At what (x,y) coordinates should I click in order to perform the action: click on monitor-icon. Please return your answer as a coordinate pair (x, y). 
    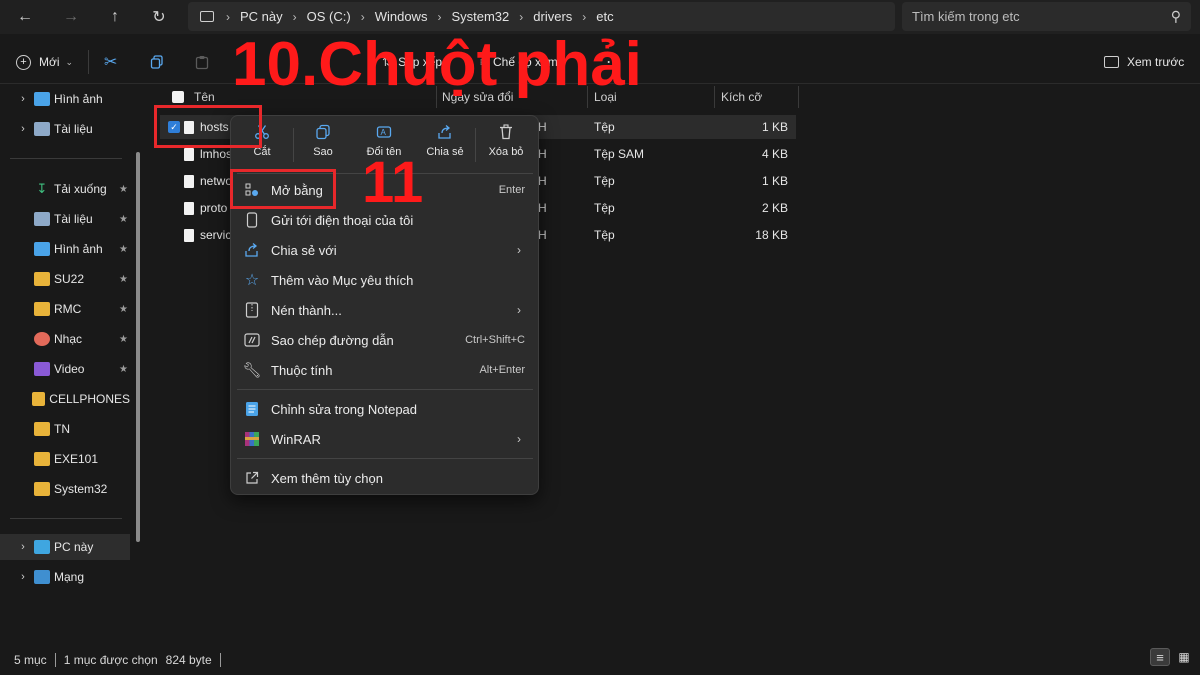
    Looking at the image, I should click on (207, 16).